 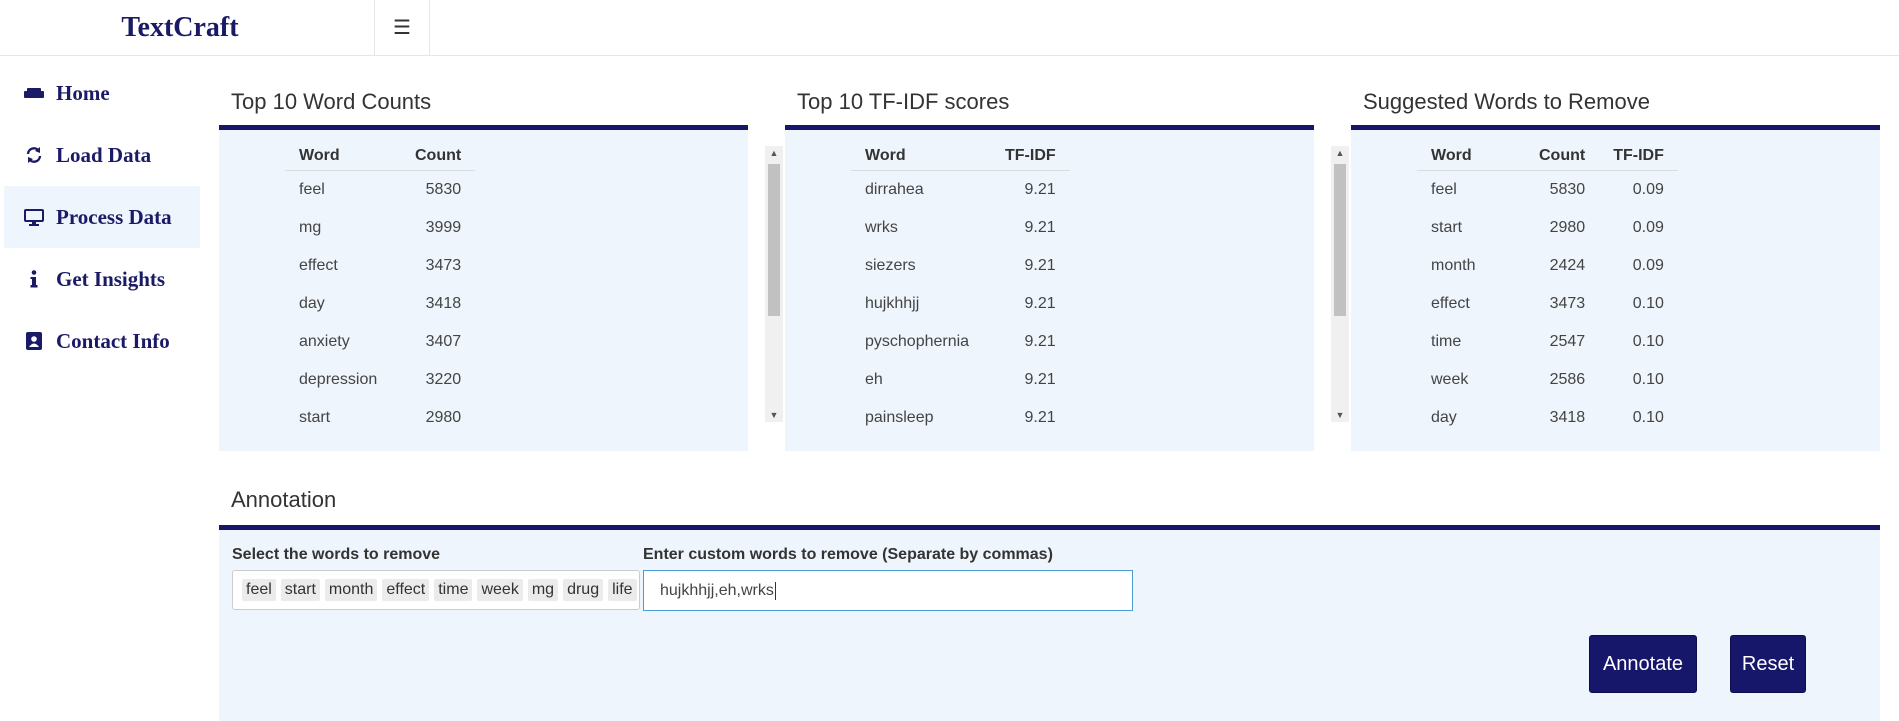 I want to click on hamburger-icon: ☰, so click(x=402, y=28).